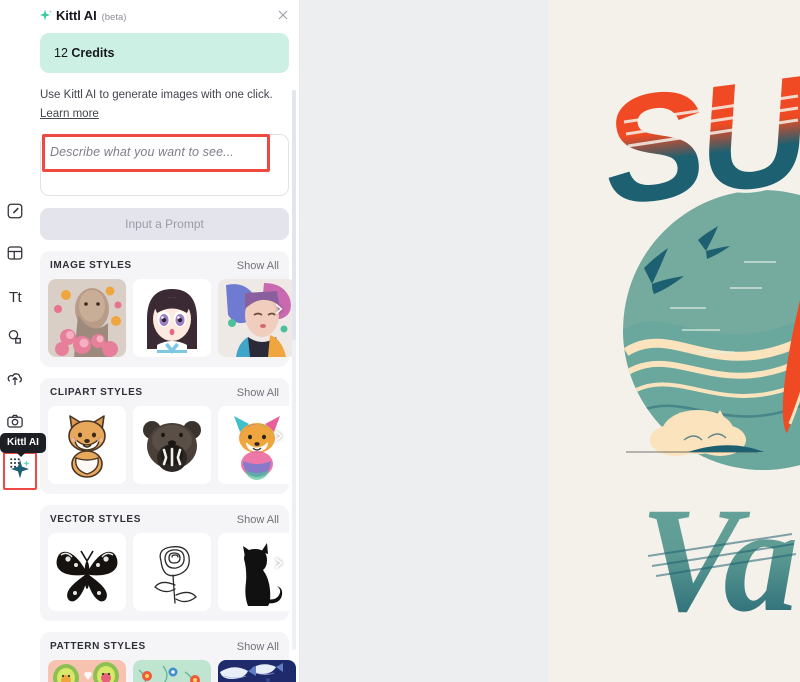 This screenshot has width=800, height=682. Describe the element at coordinates (164, 520) in the screenshot. I see `section-header: VECTOR STYLES Show All` at that location.